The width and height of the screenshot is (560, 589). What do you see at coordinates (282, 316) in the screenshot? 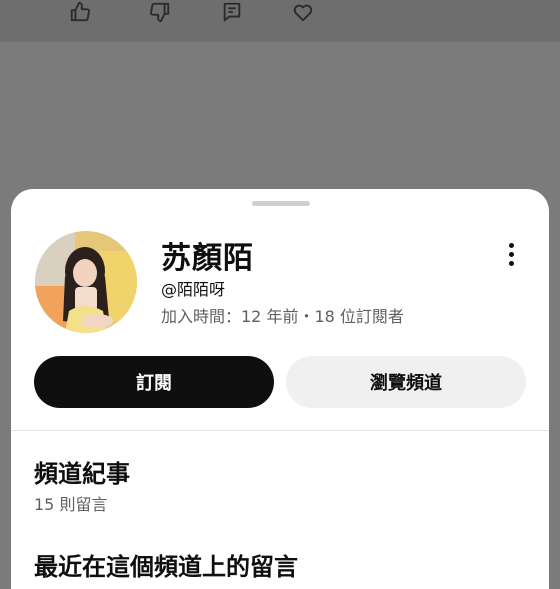
I see `channel-meta: 加入時間：12 年前・18 位訂閱者` at bounding box center [282, 316].